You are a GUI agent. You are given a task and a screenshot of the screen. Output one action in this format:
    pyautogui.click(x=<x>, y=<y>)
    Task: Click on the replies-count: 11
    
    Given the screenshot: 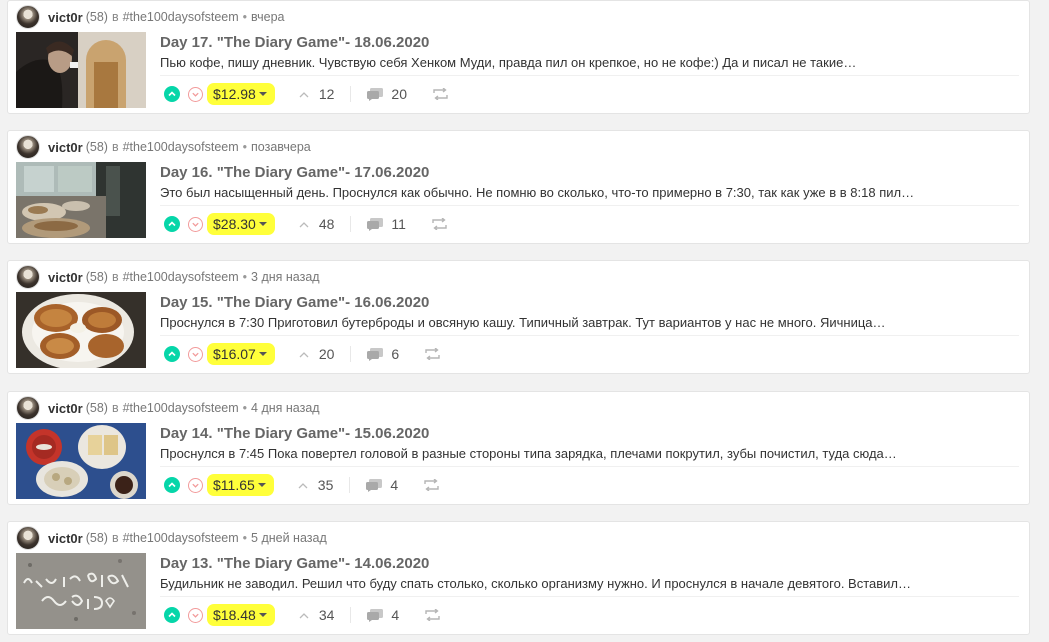 What is the action you would take?
    pyautogui.click(x=386, y=224)
    